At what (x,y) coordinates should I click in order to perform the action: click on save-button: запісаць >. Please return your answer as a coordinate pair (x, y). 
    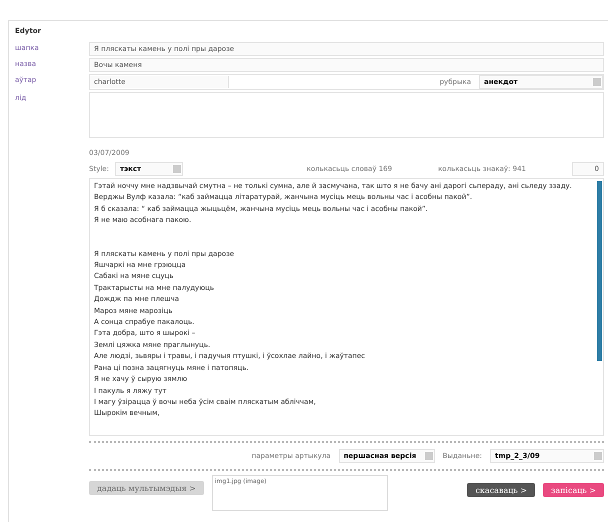
    Looking at the image, I should click on (573, 490).